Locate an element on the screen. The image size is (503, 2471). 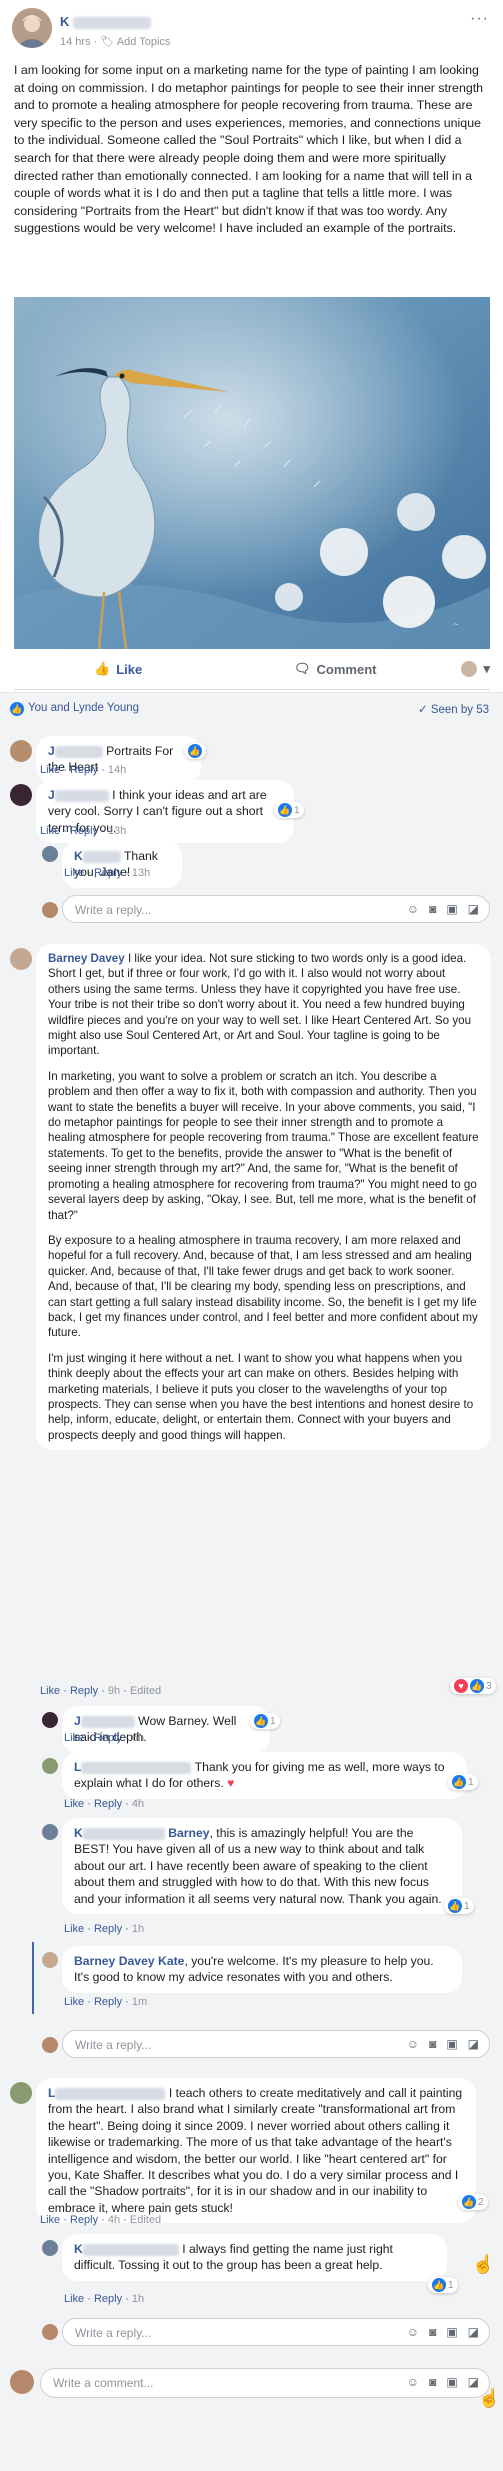
comment-input: Write a comment... ☺ ◙ ▣ ◪ is located at coordinates (265, 2383).